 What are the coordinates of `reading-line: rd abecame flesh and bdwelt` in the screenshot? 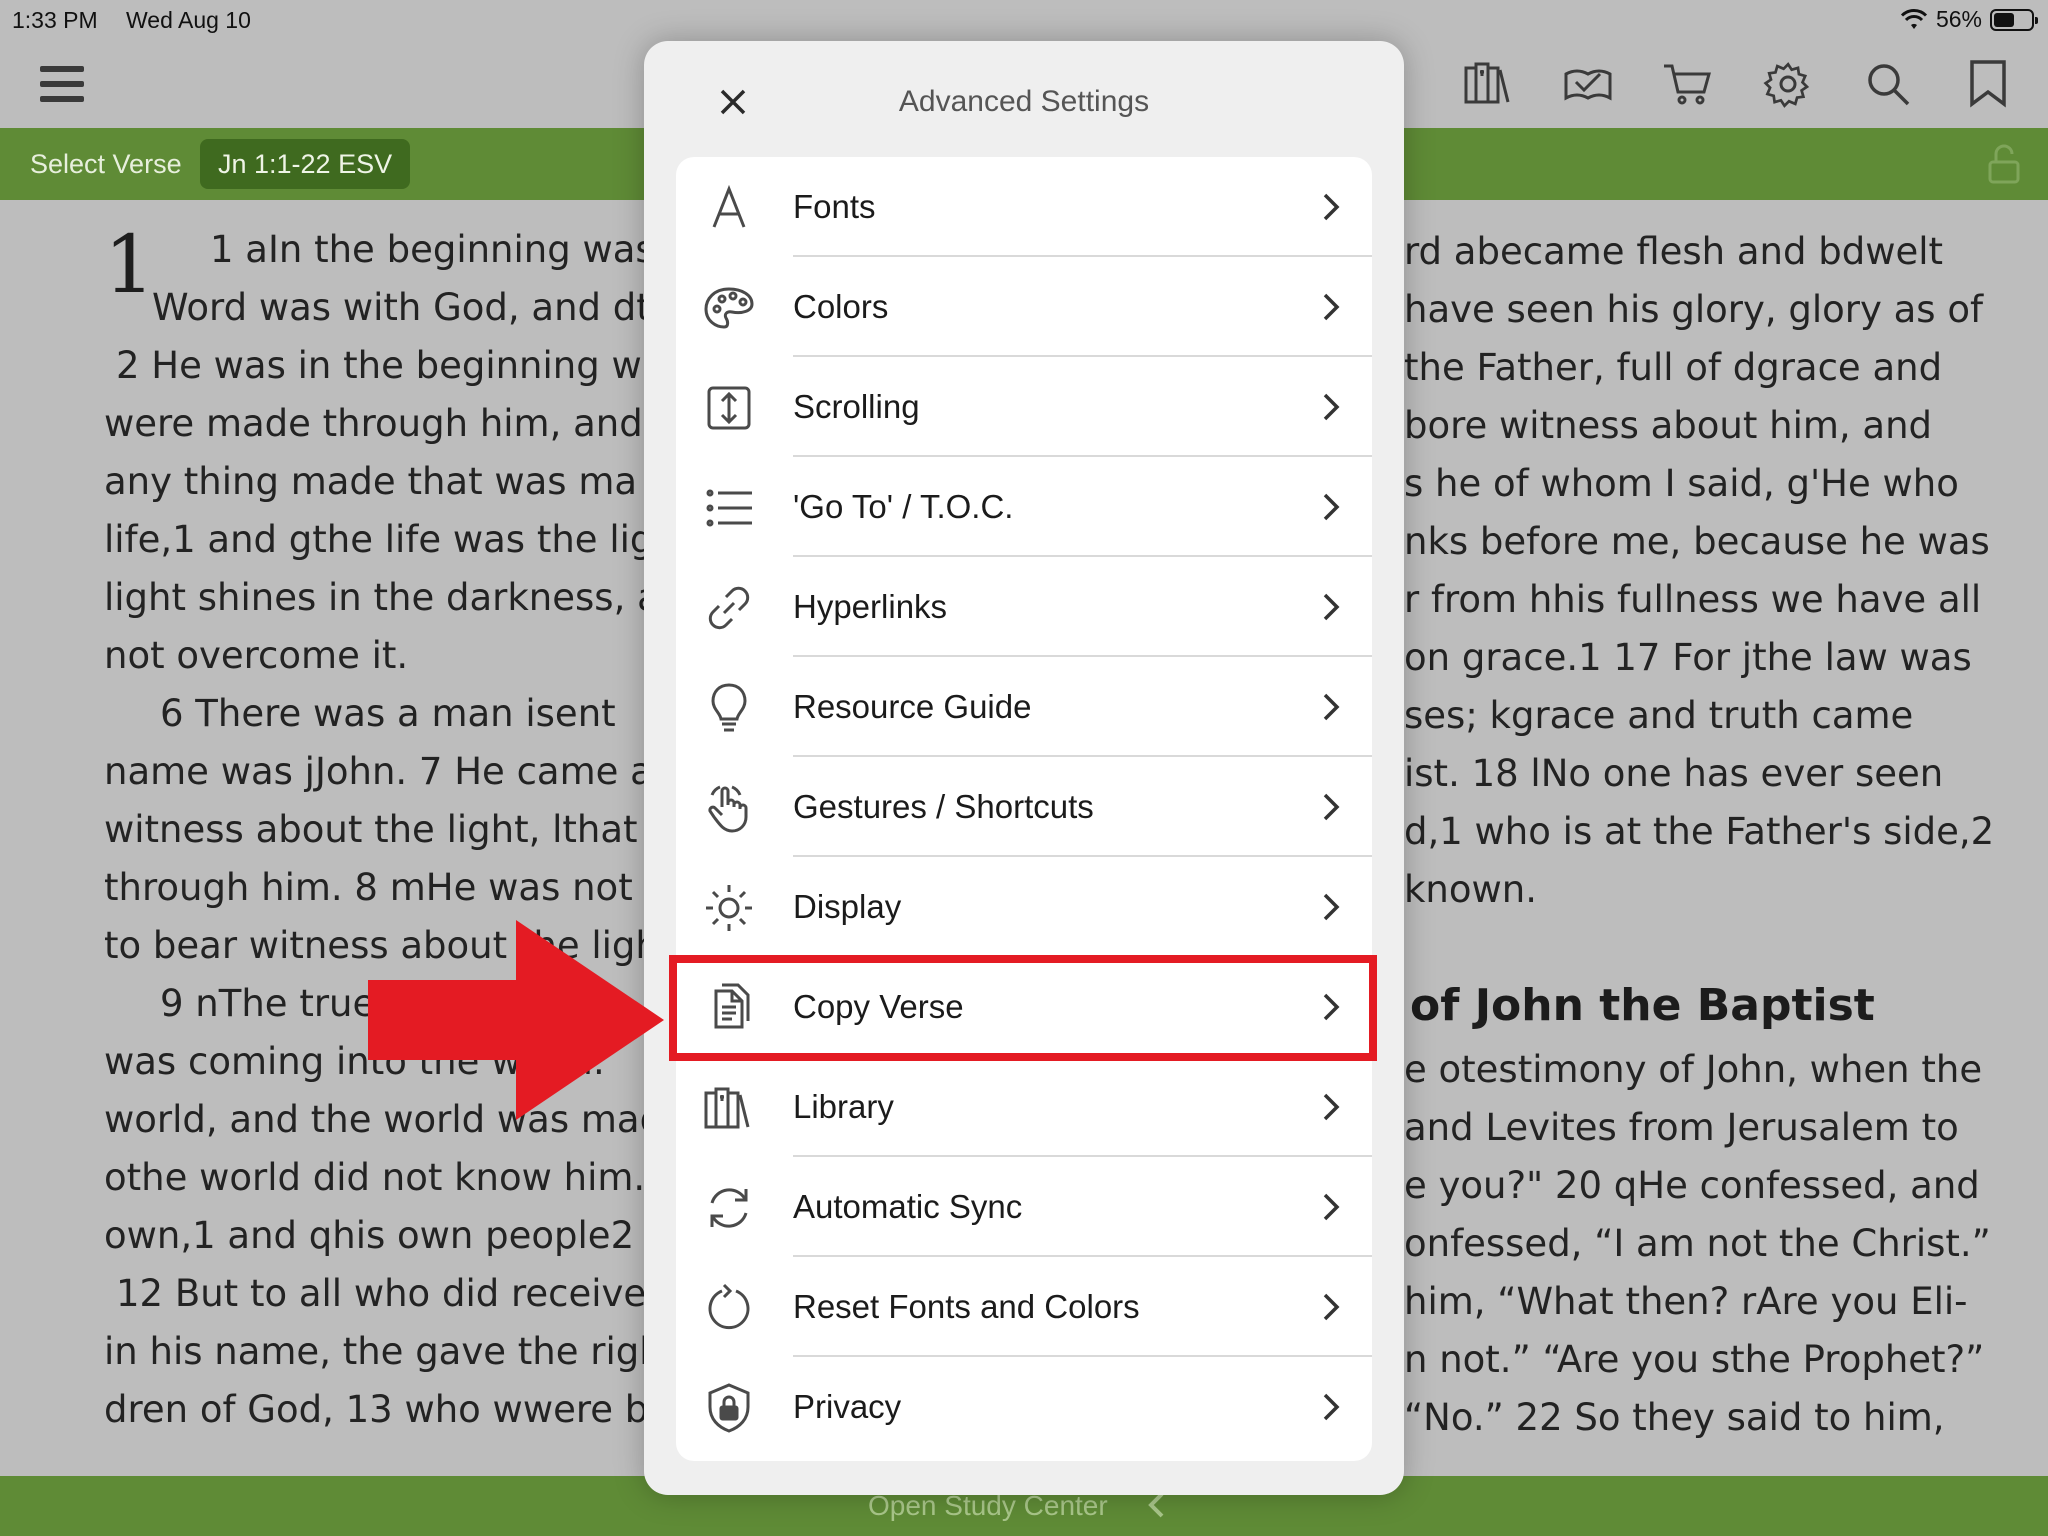 It's located at (1674, 251).